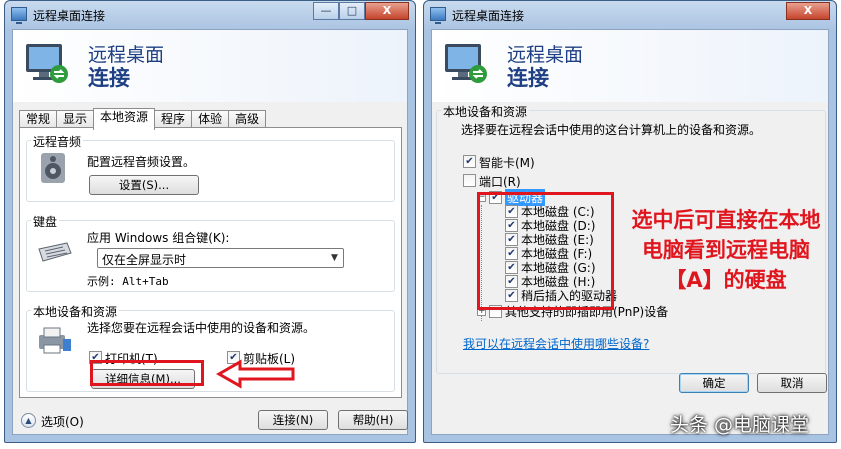 Image resolution: width=841 pixels, height=449 pixels. What do you see at coordinates (469, 180) in the screenshot?
I see `ports-checkbox` at bounding box center [469, 180].